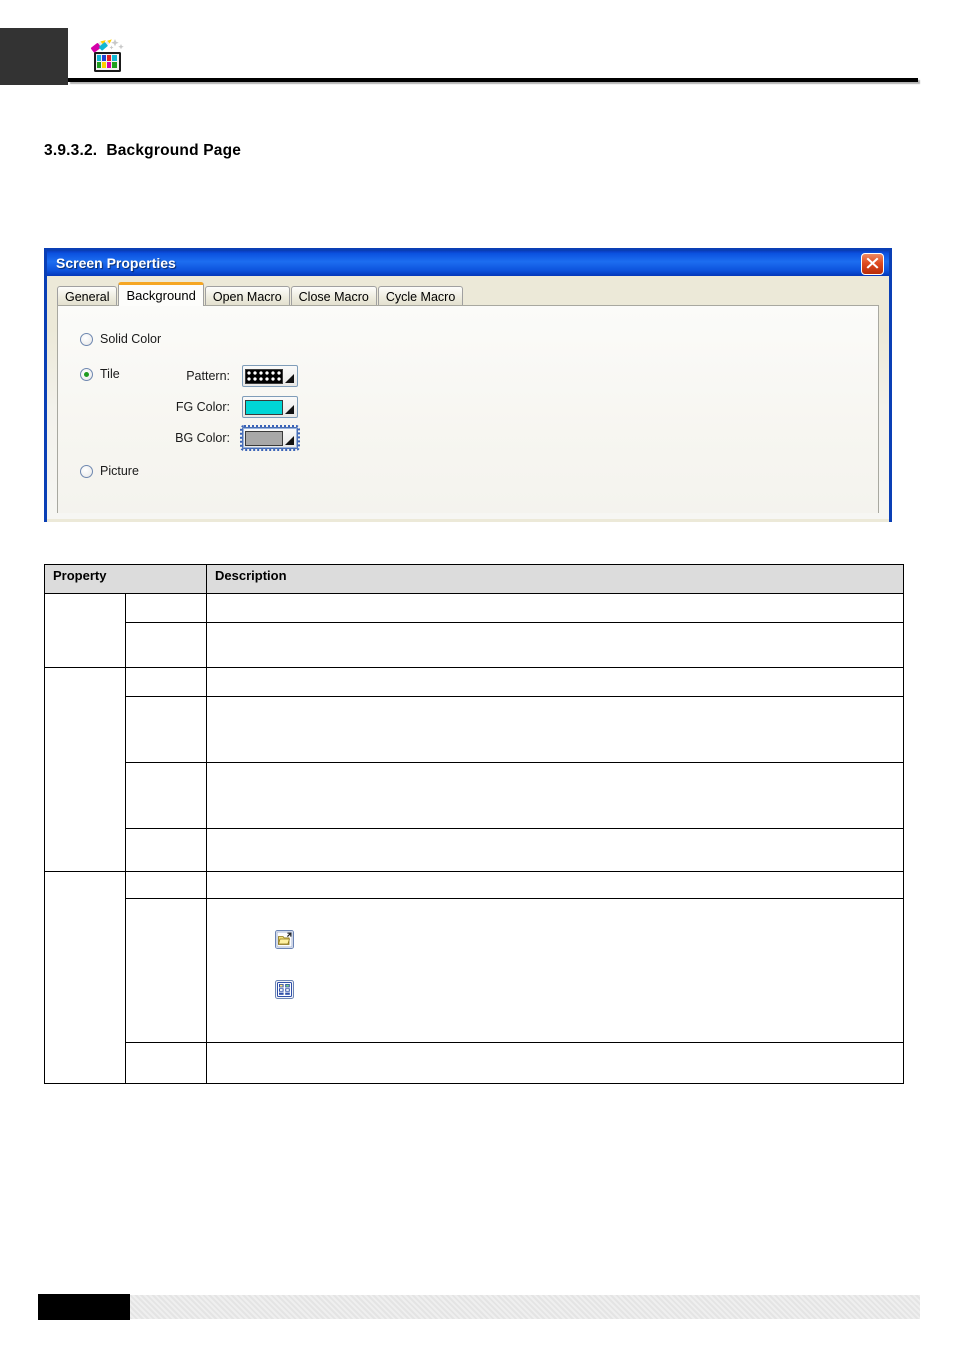  I want to click on page-footer, so click(477, 1307).